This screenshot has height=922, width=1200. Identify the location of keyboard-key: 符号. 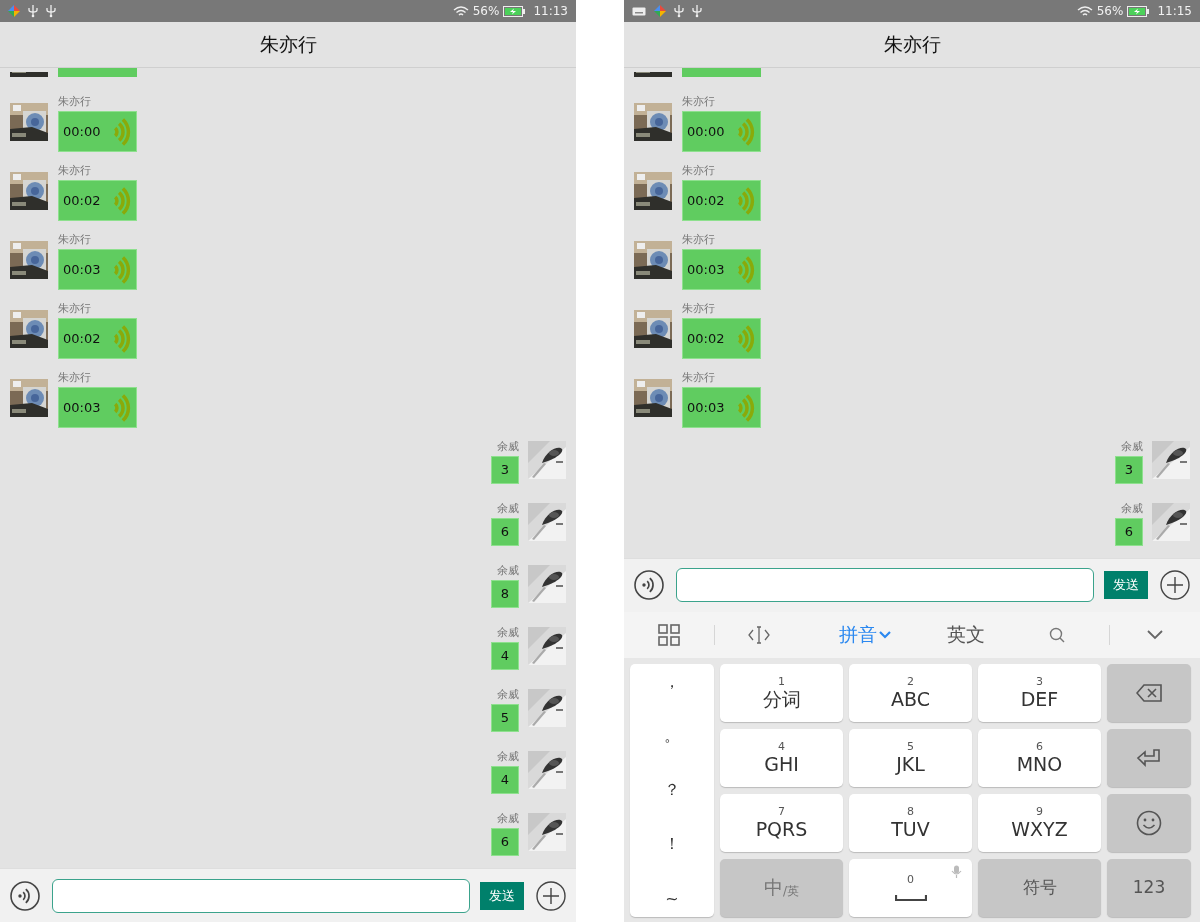
(1039, 887).